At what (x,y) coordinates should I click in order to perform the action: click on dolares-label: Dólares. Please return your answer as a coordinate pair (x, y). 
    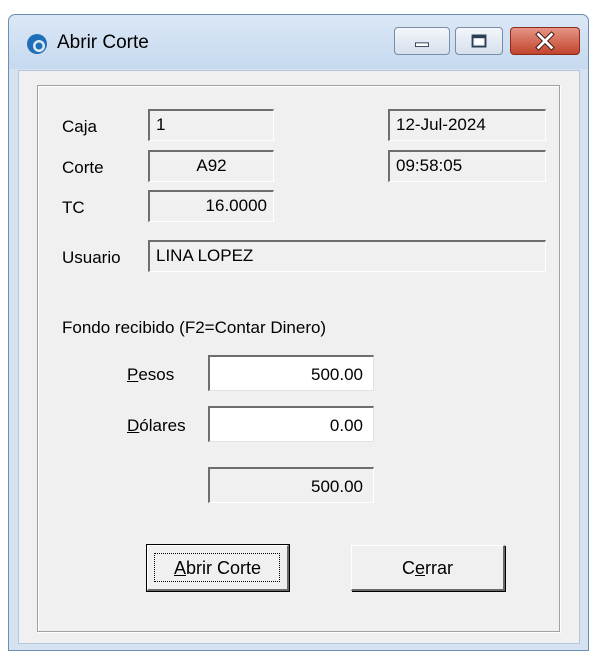
    Looking at the image, I should click on (156, 426).